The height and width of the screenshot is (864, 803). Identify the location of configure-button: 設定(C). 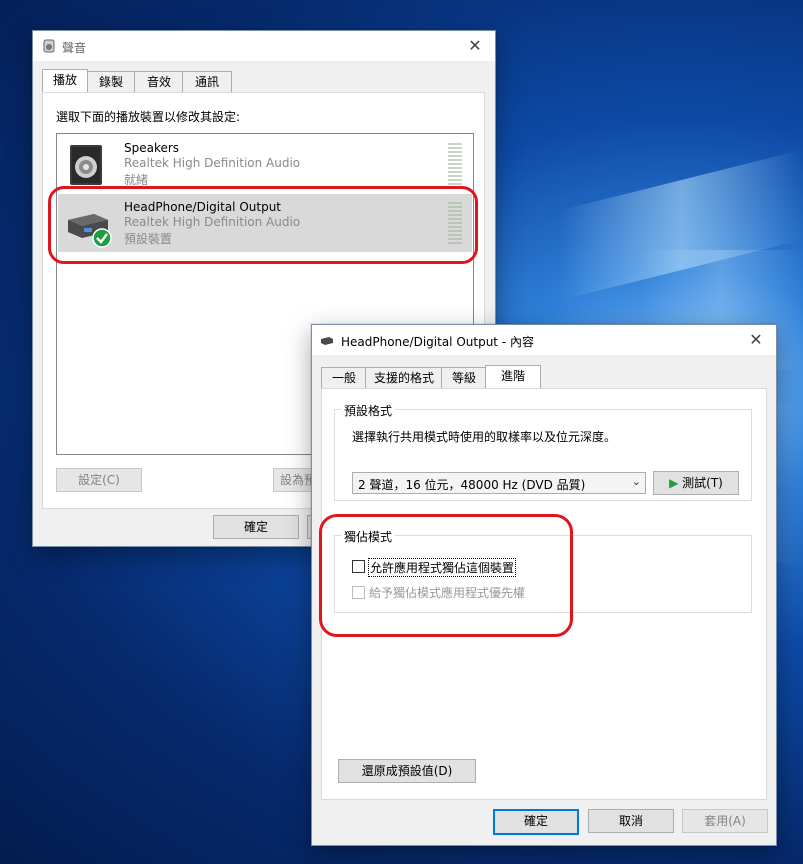
(99, 480).